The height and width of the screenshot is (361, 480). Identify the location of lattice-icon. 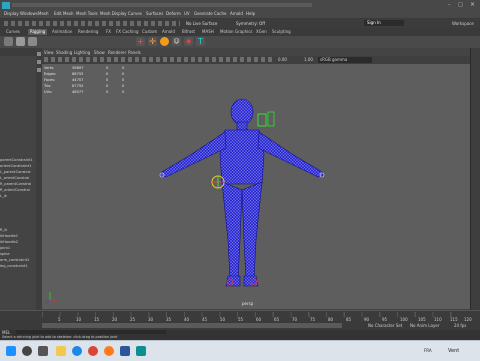
(164, 41).